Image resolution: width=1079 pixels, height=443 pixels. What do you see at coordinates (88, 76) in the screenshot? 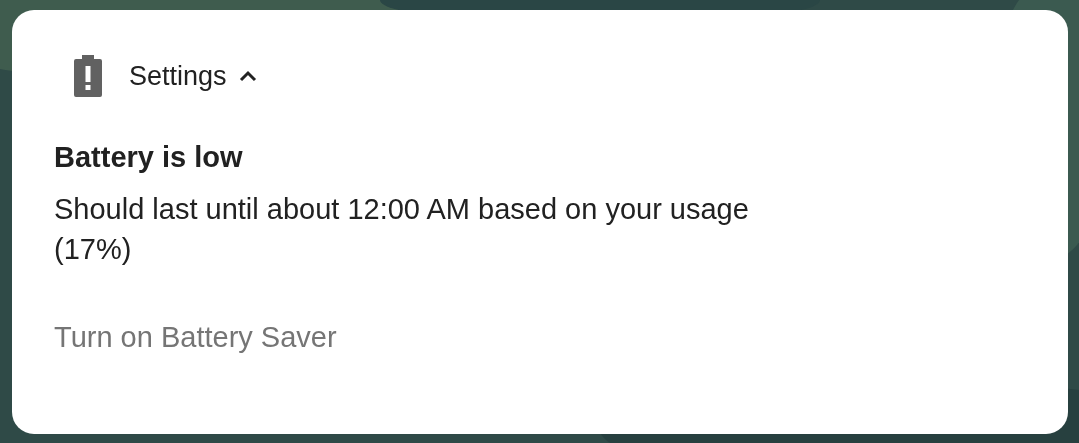
I see `battery-alert-icon` at bounding box center [88, 76].